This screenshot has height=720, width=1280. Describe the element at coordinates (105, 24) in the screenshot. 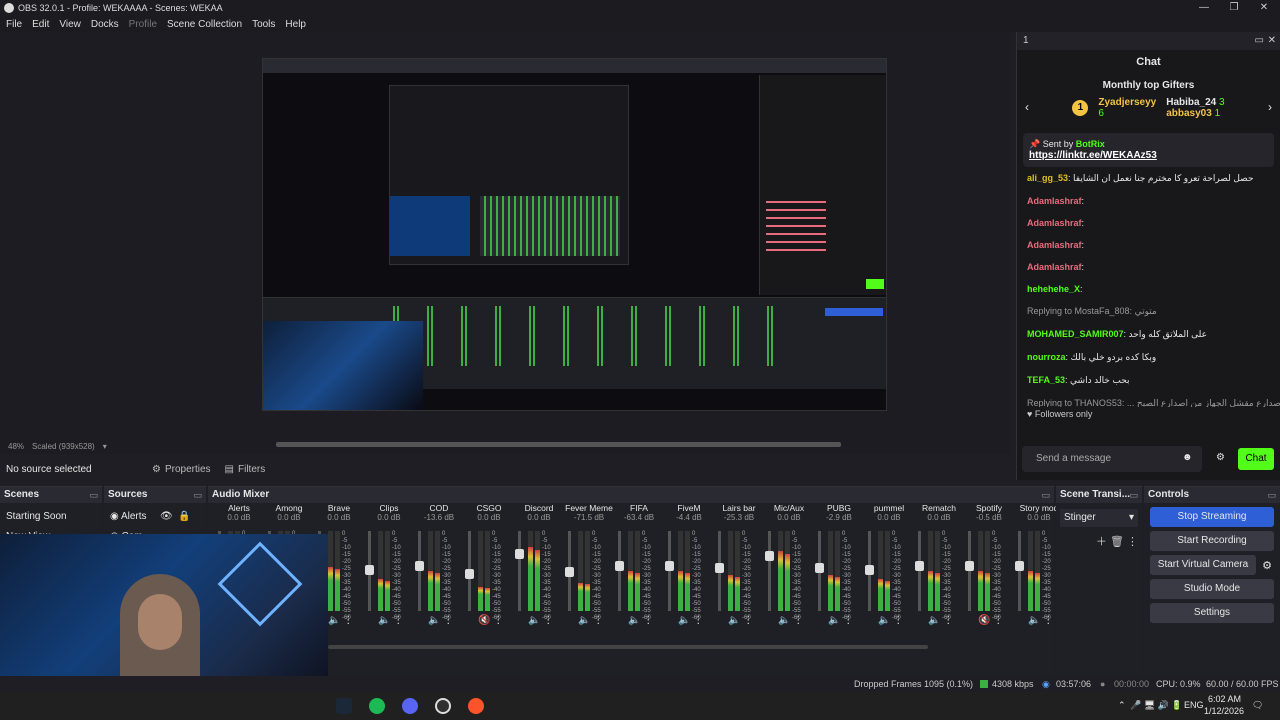

I see `menu-docks: Docks` at that location.